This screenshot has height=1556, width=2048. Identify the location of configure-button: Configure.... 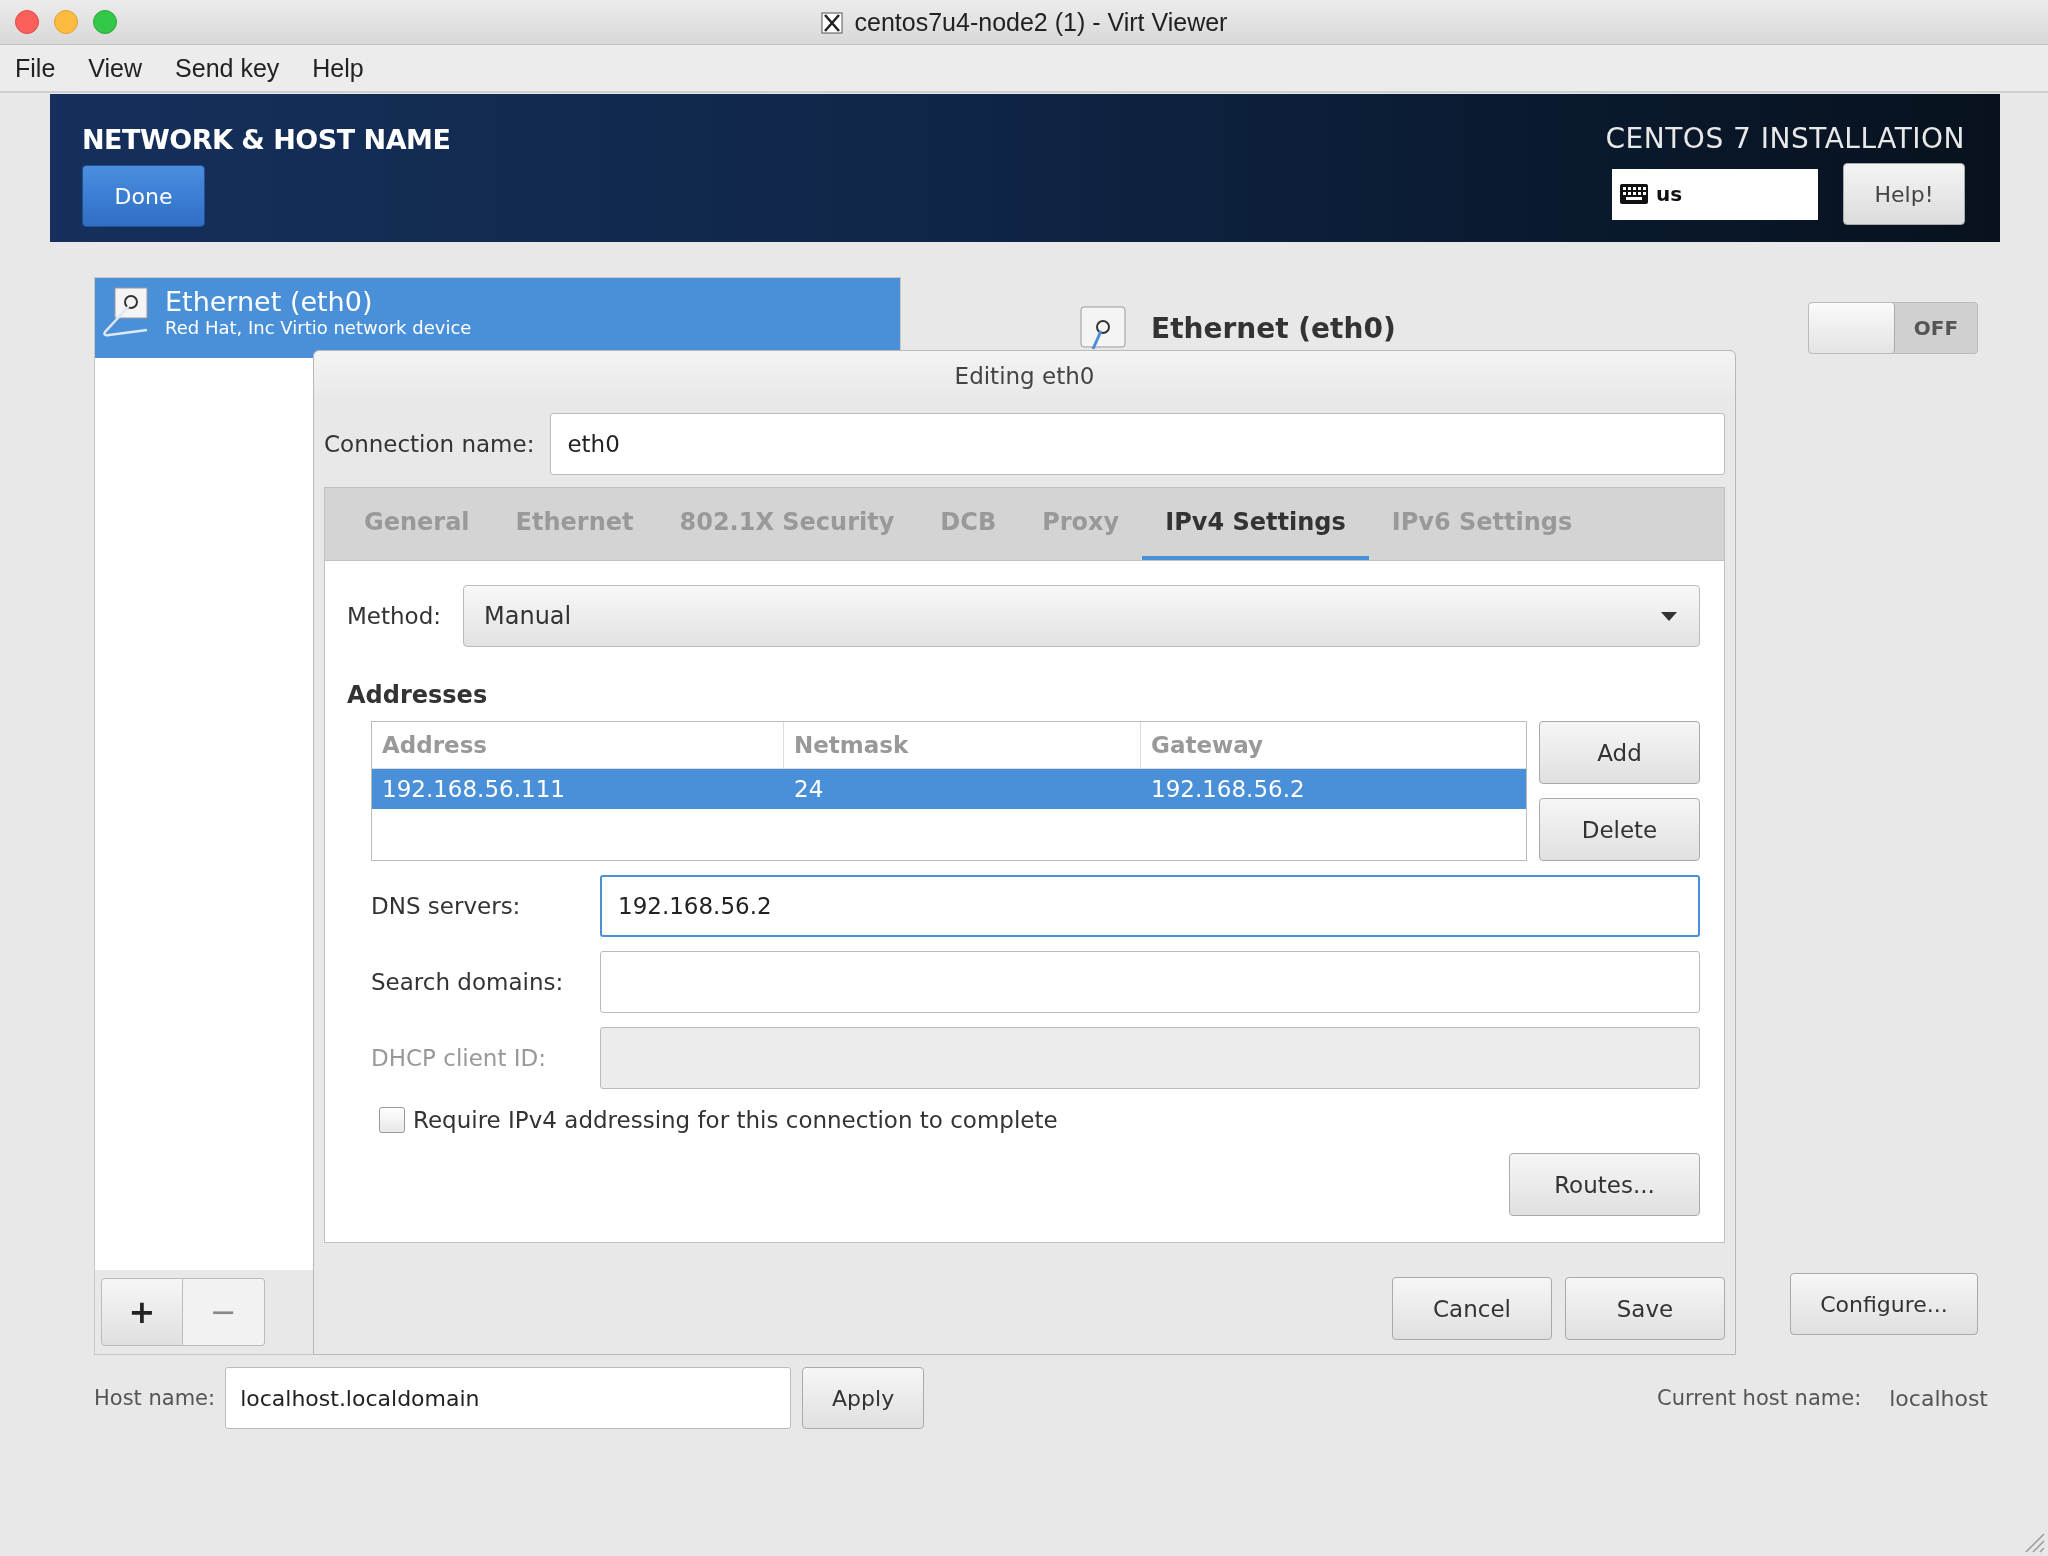
(1884, 1304).